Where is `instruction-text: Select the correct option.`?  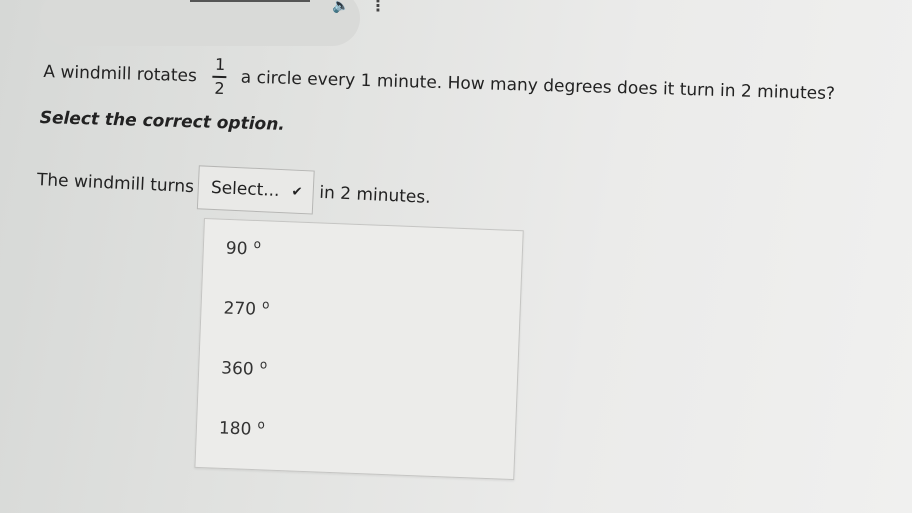
instruction-text: Select the correct option. is located at coordinates (162, 121).